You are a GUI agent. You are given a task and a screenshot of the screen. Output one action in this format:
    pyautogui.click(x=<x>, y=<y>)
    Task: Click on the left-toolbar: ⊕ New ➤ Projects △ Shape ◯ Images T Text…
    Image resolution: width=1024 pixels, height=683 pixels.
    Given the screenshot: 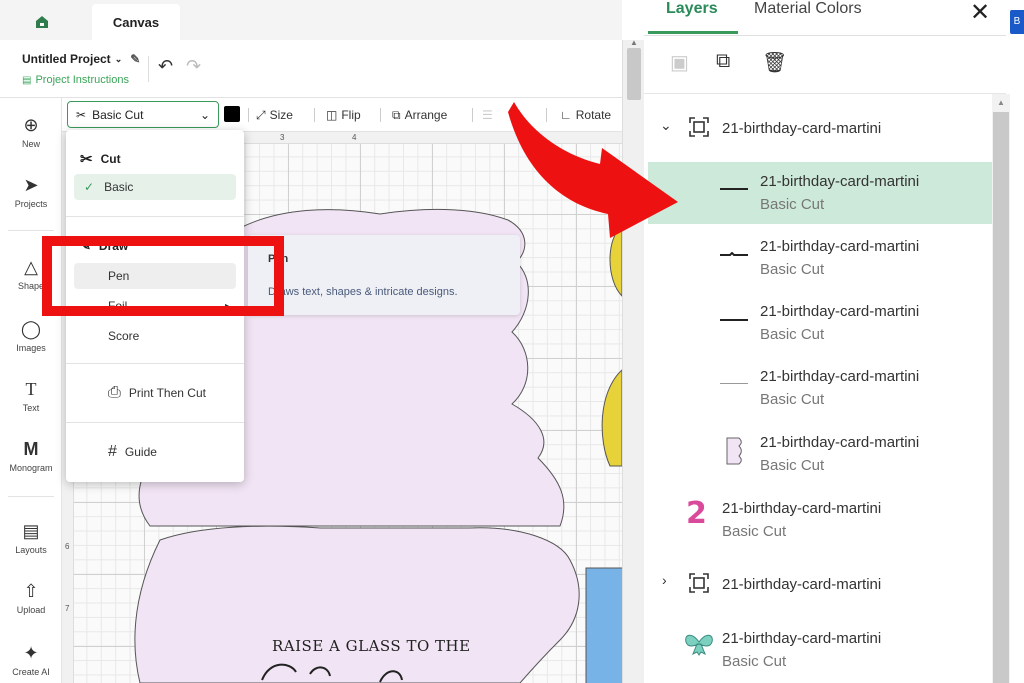 What is the action you would take?
    pyautogui.click(x=31, y=390)
    